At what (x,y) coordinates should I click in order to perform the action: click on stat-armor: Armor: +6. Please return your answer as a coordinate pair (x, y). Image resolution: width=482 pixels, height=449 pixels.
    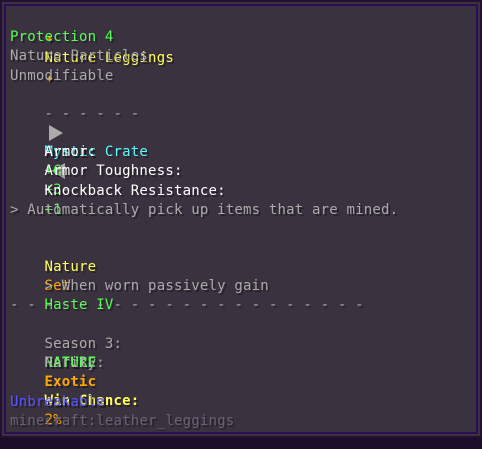
    Looking at the image, I should click on (53, 151).